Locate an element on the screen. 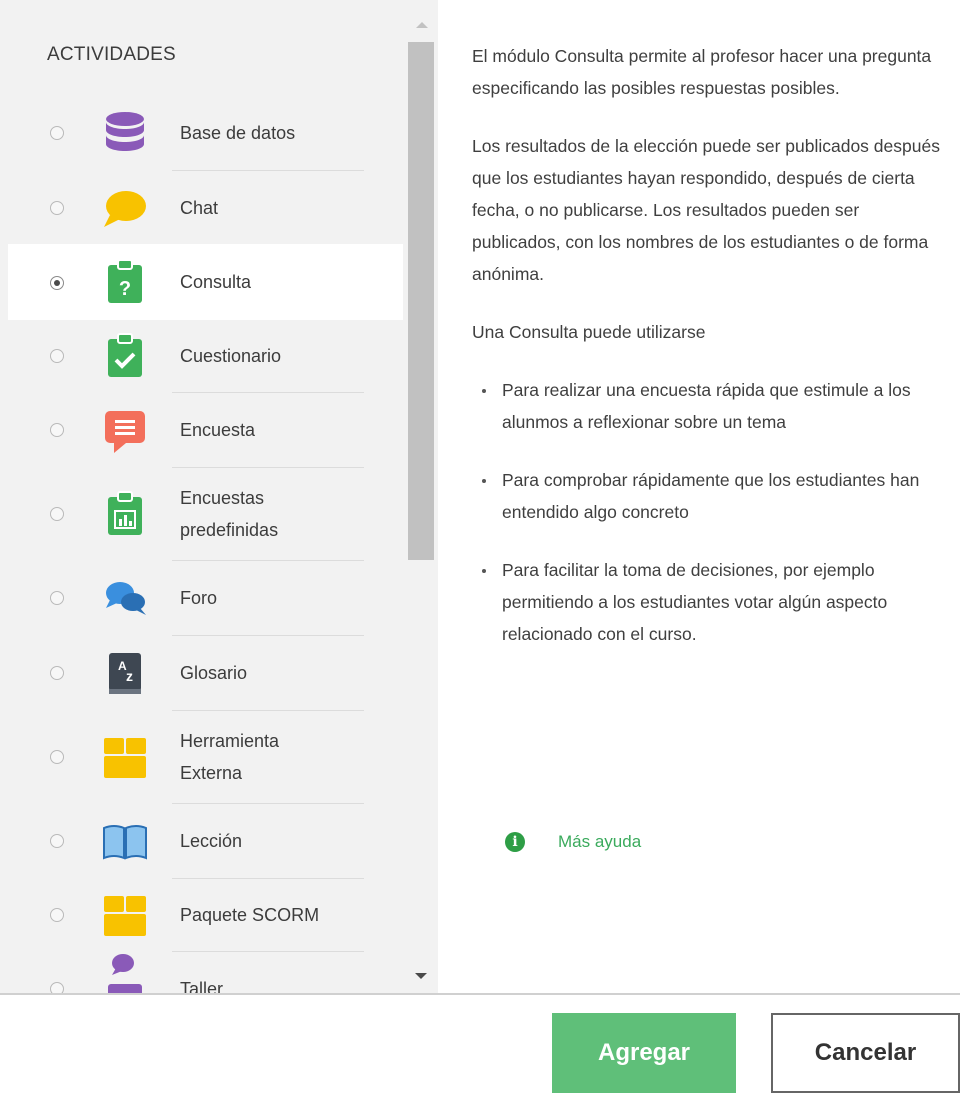 The image size is (960, 1093). activity-label: Encuestas is located at coordinates (222, 498).